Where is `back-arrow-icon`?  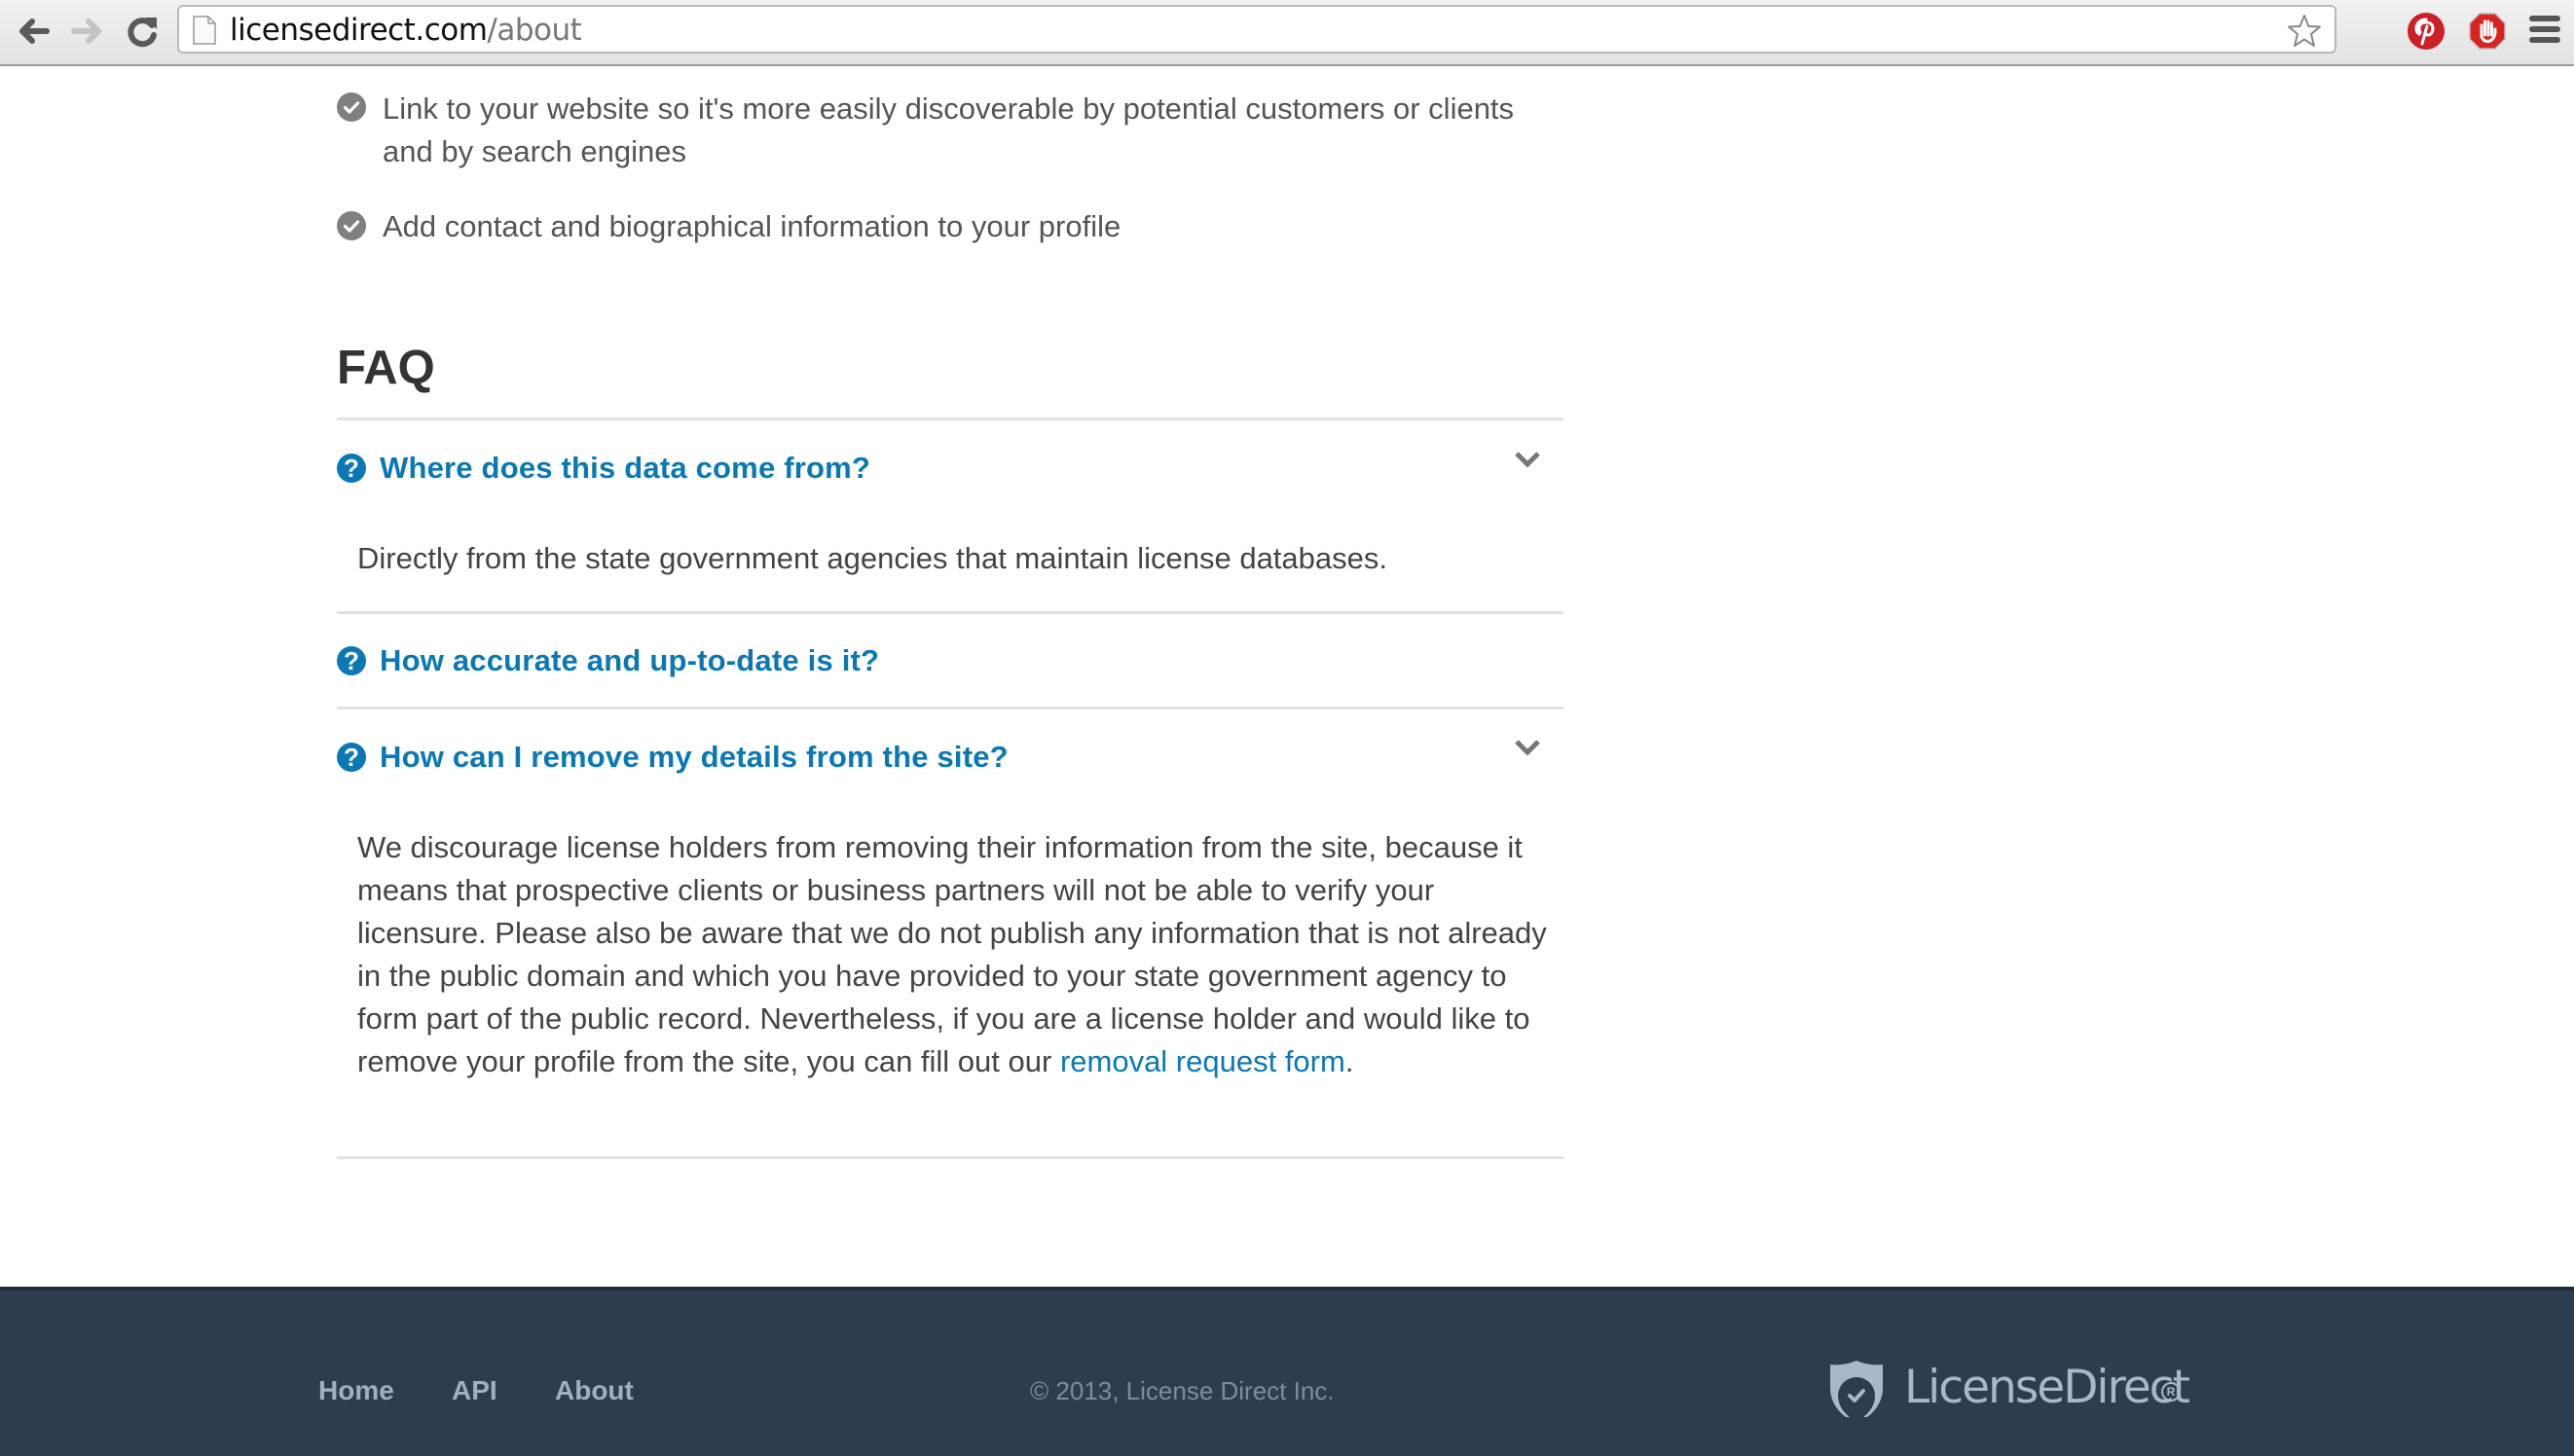
back-arrow-icon is located at coordinates (34, 31).